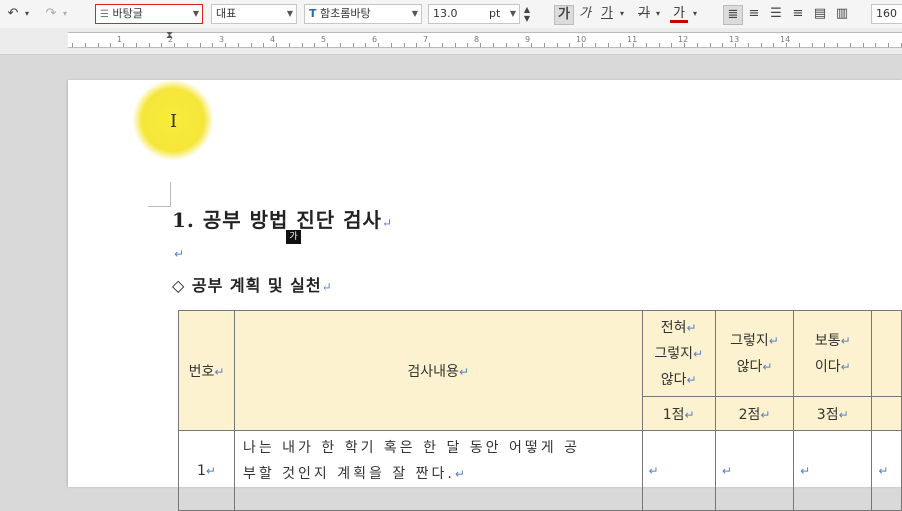 The image size is (902, 511). What do you see at coordinates (51, 14) in the screenshot?
I see `redo-icon: ↷` at bounding box center [51, 14].